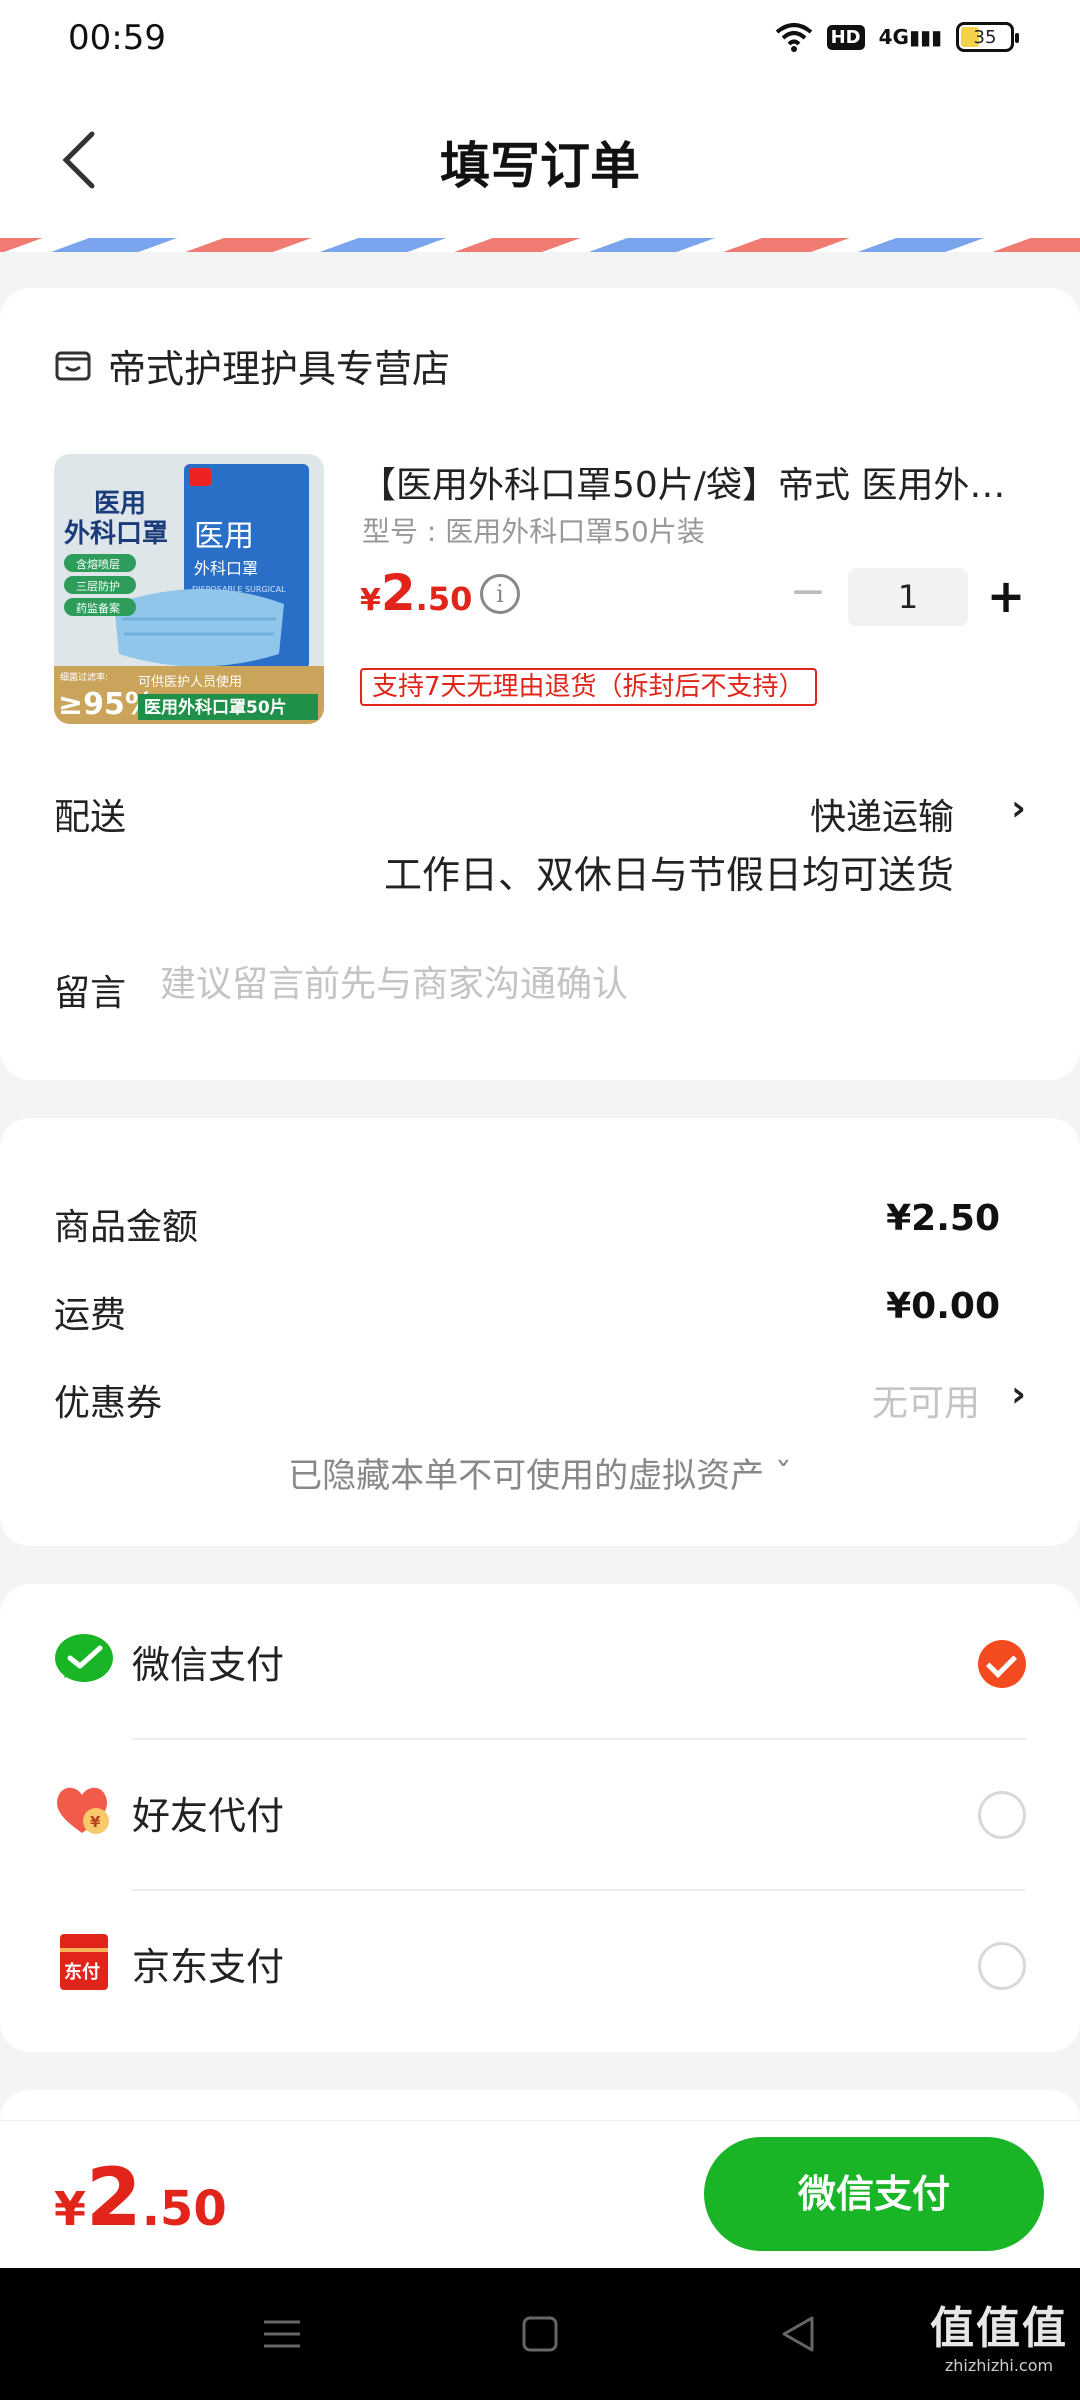  Describe the element at coordinates (226, 568) in the screenshot. I see `box-subtitle: 外科口罩` at that location.